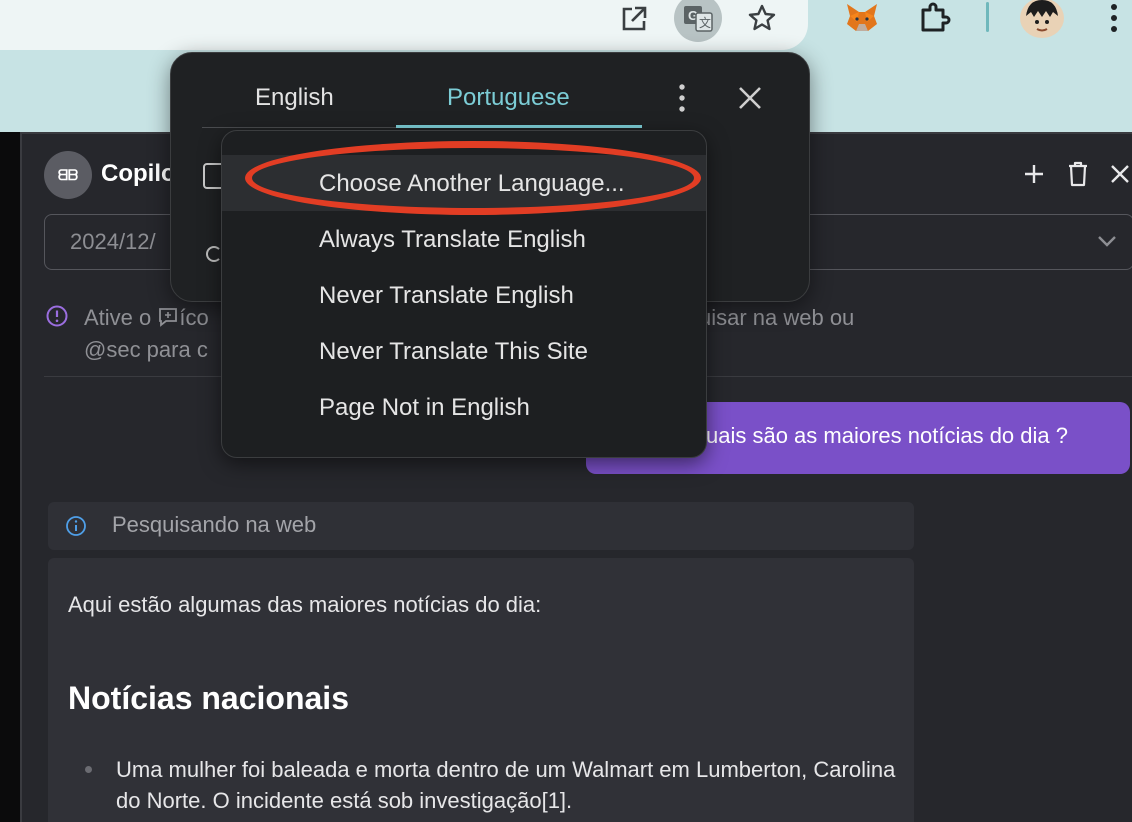 This screenshot has width=1132, height=822. I want to click on tab-english: English, so click(294, 98).